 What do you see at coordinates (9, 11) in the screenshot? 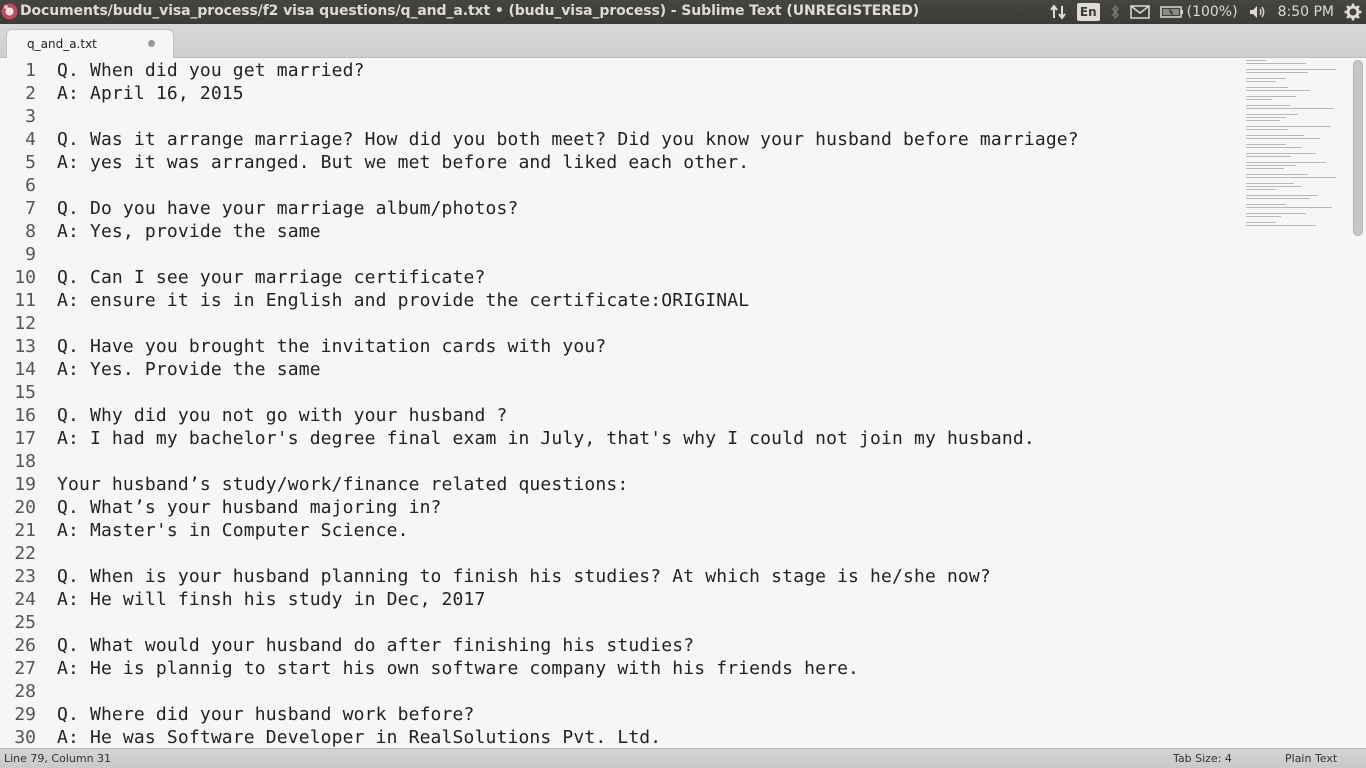
I see `sublime-app-icon` at bounding box center [9, 11].